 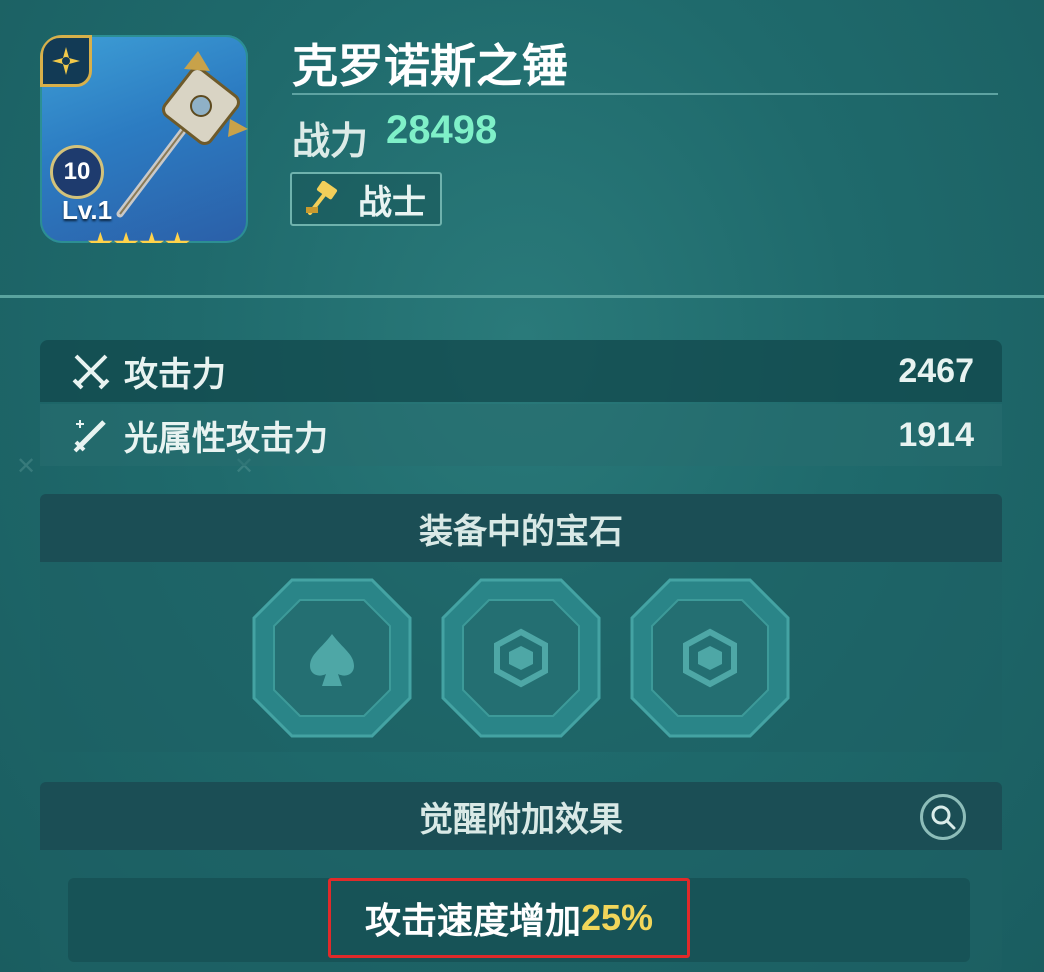 I want to click on light-sword-icon, so click(x=89, y=436).